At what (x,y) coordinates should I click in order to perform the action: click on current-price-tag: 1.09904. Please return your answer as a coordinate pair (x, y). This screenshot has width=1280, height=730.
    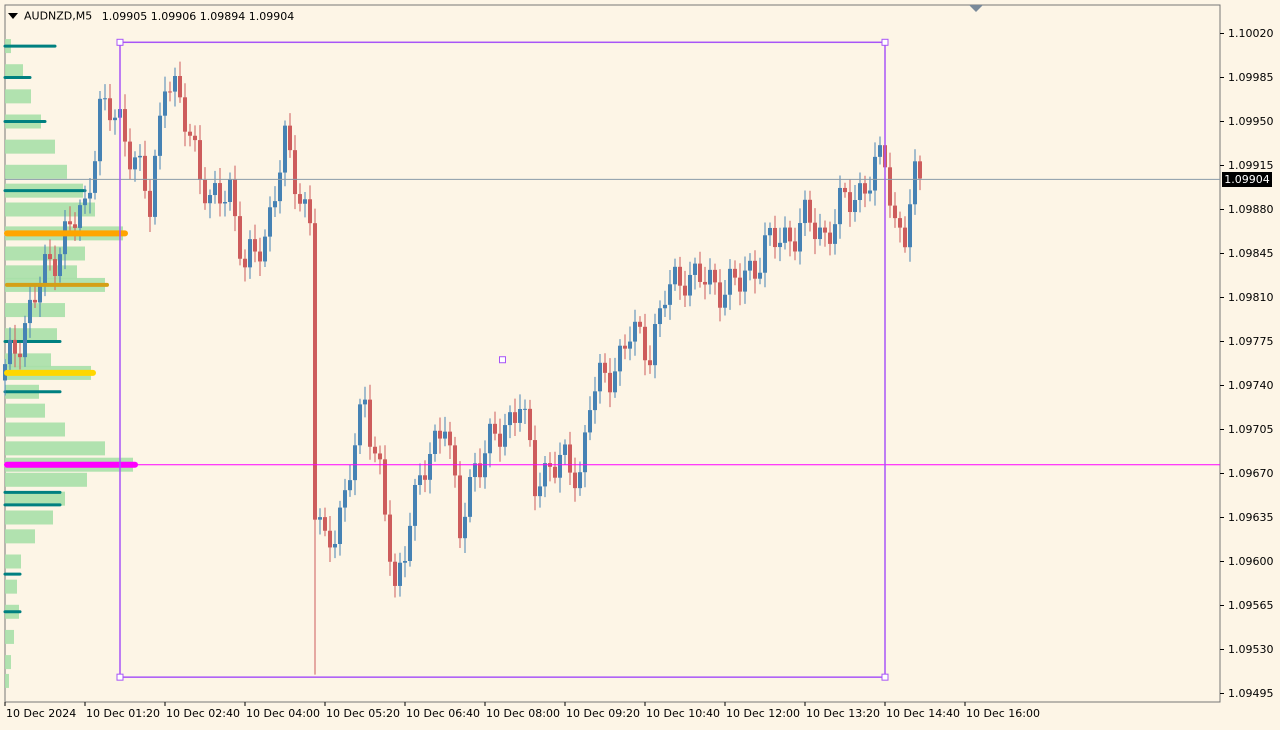
    Looking at the image, I should click on (1247, 179).